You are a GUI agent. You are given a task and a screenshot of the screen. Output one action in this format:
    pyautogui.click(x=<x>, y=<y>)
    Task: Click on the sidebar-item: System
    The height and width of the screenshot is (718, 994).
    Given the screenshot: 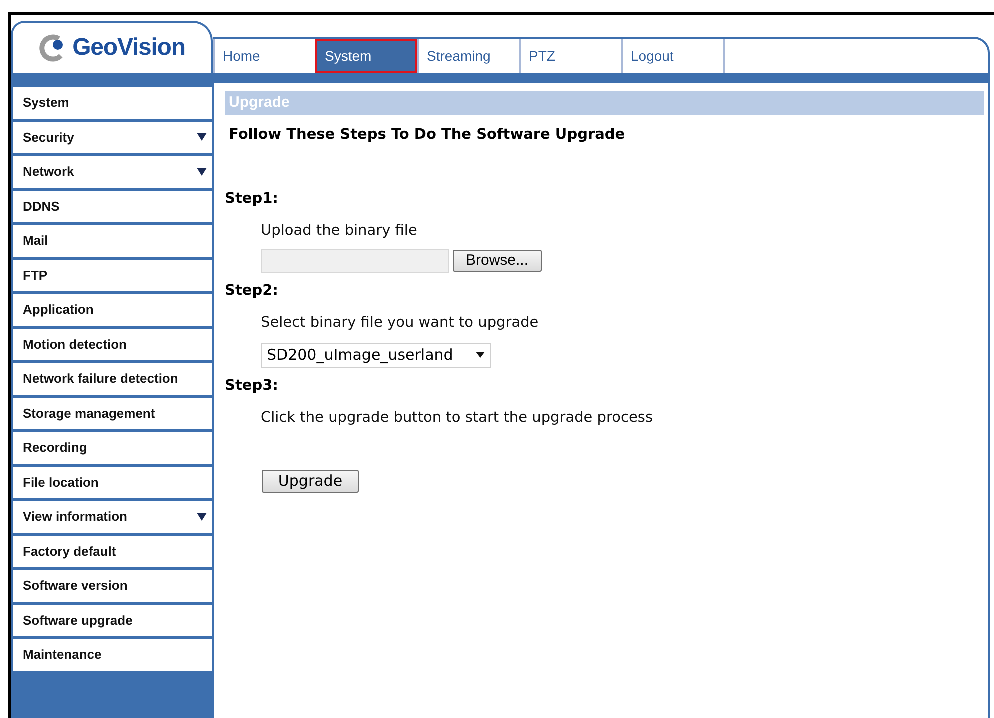 What is the action you would take?
    pyautogui.click(x=112, y=102)
    